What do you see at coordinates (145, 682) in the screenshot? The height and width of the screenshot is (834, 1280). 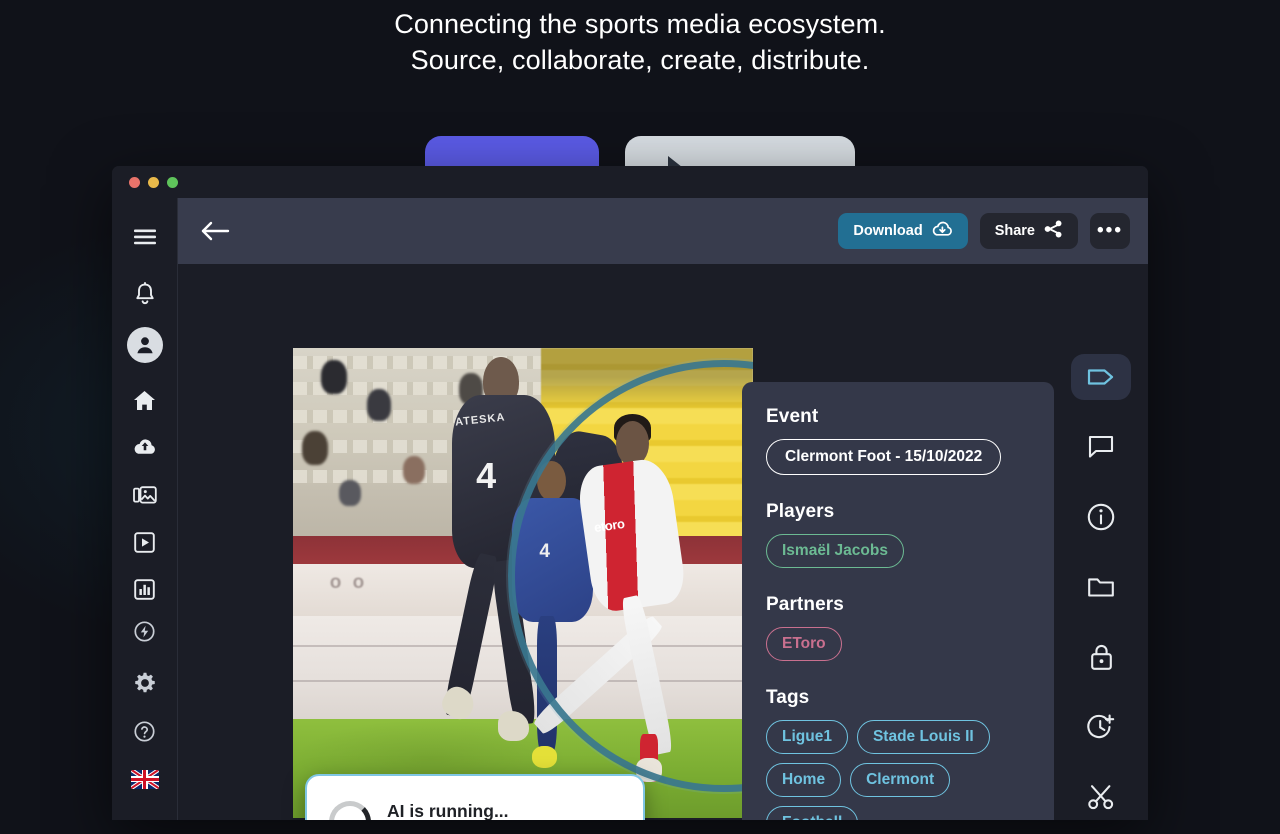 I see `gear-icon` at bounding box center [145, 682].